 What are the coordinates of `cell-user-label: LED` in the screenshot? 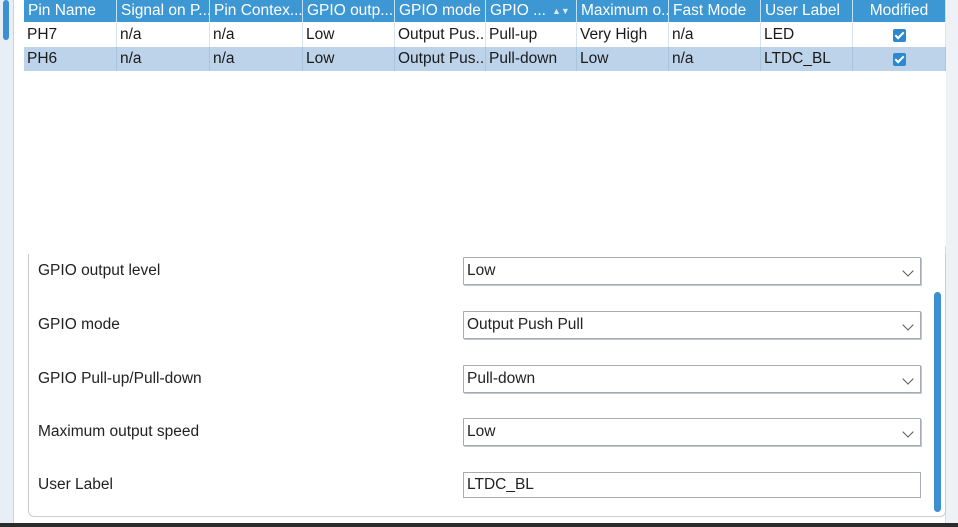 It's located at (807, 35).